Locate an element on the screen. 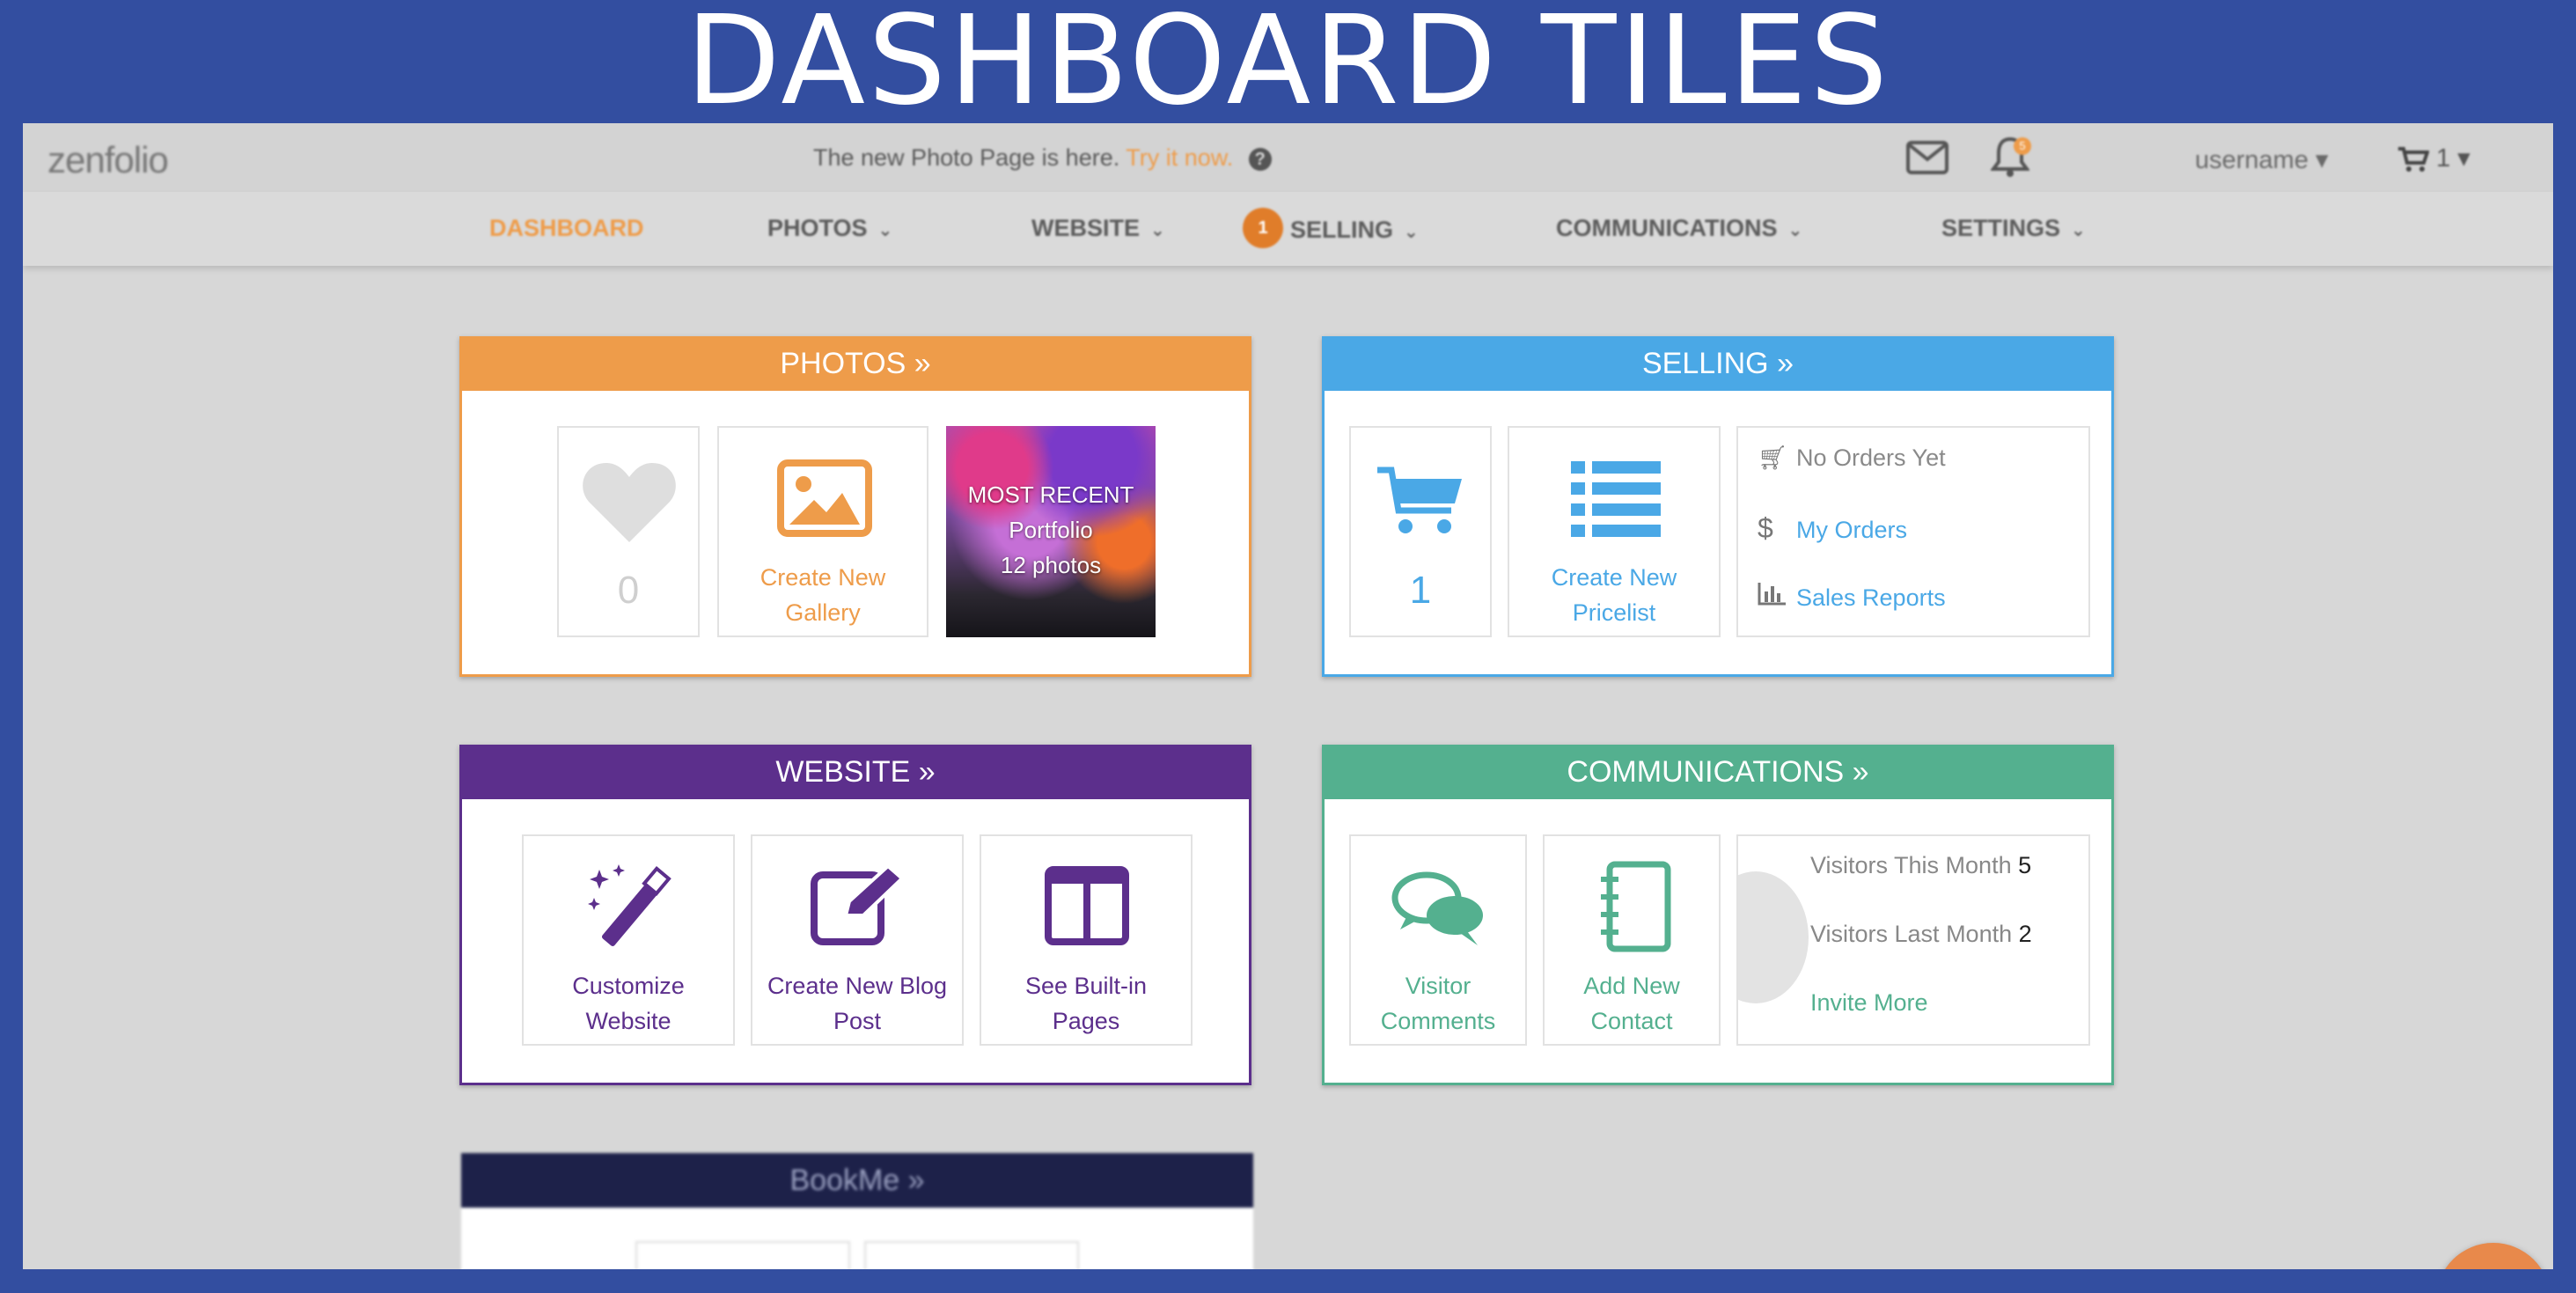 This screenshot has height=1293, width=2576. visitors-last-month-value: 2 is located at coordinates (2025, 934).